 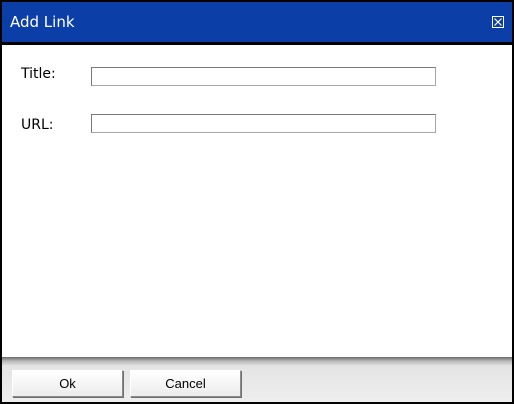 I want to click on ok-button: Ok, so click(x=67, y=383).